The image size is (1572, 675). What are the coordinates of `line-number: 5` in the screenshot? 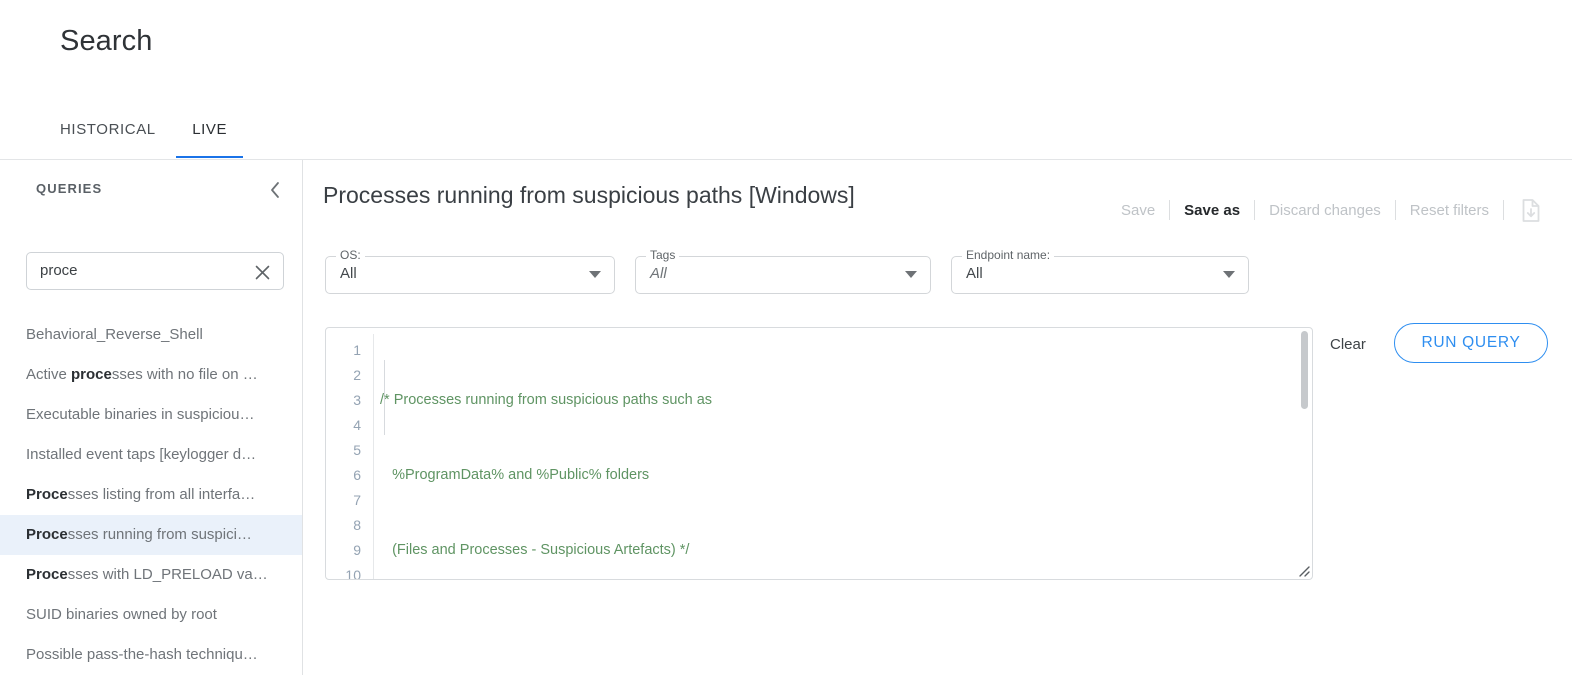 It's located at (357, 450).